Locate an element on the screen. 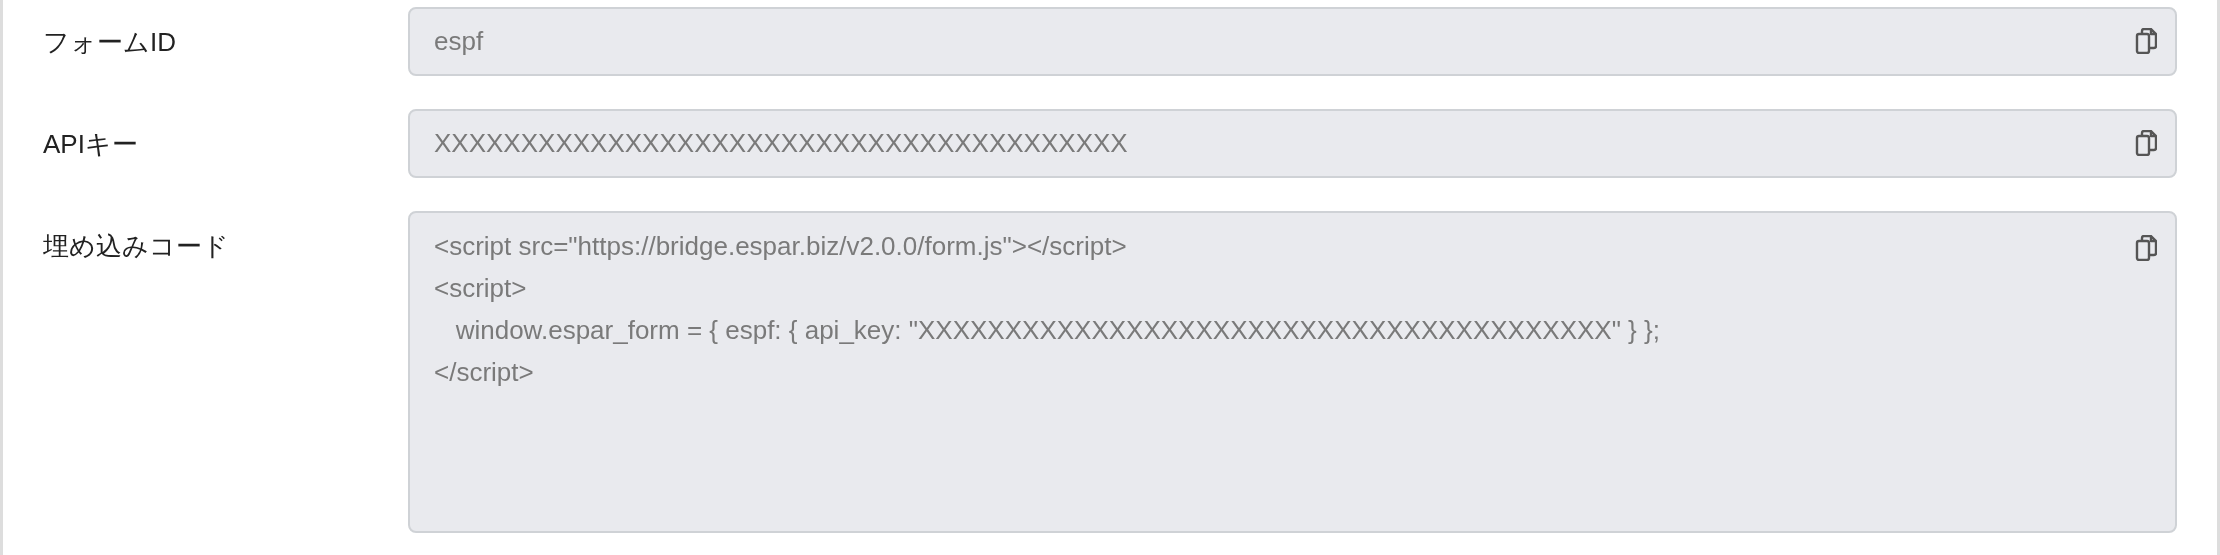  field-label: 埋め込みコード is located at coordinates (136, 246).